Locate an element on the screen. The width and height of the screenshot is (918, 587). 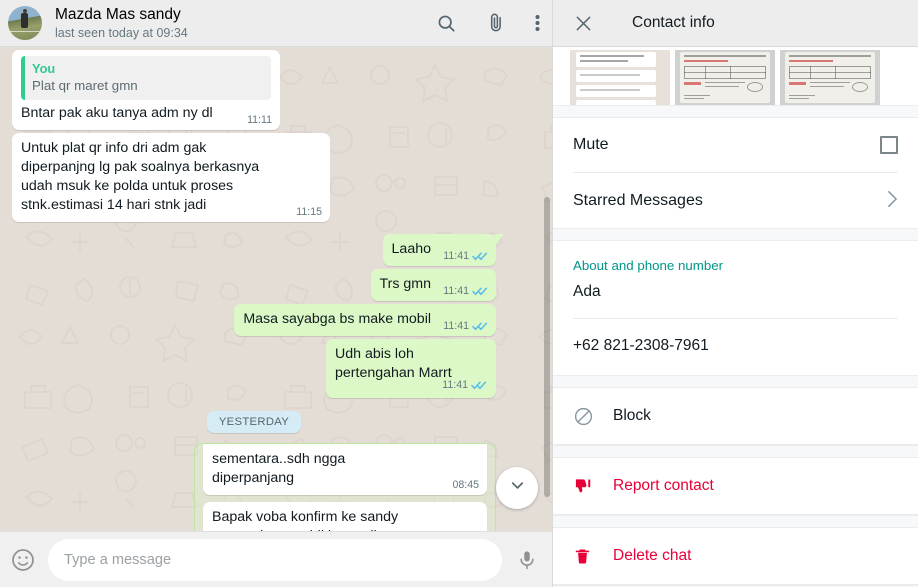
contact-name: Mazda Mas sandy is located at coordinates (118, 14).